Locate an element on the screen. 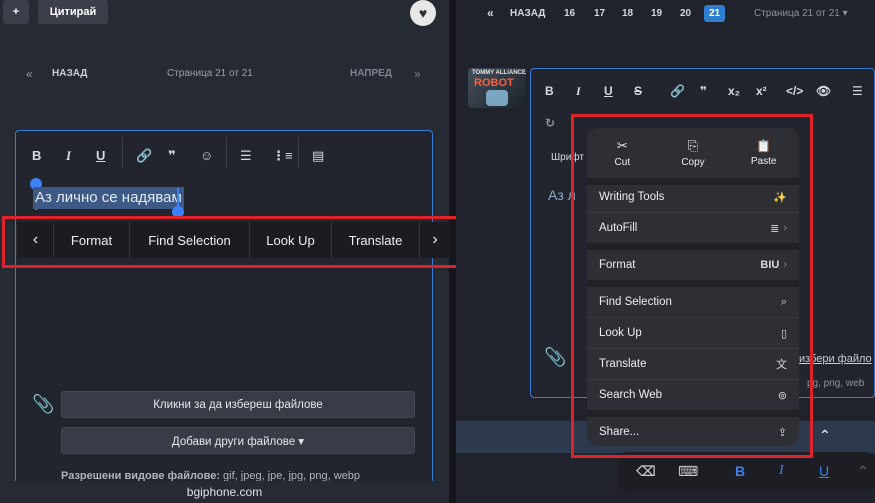  superscript-icon: x² is located at coordinates (761, 91).